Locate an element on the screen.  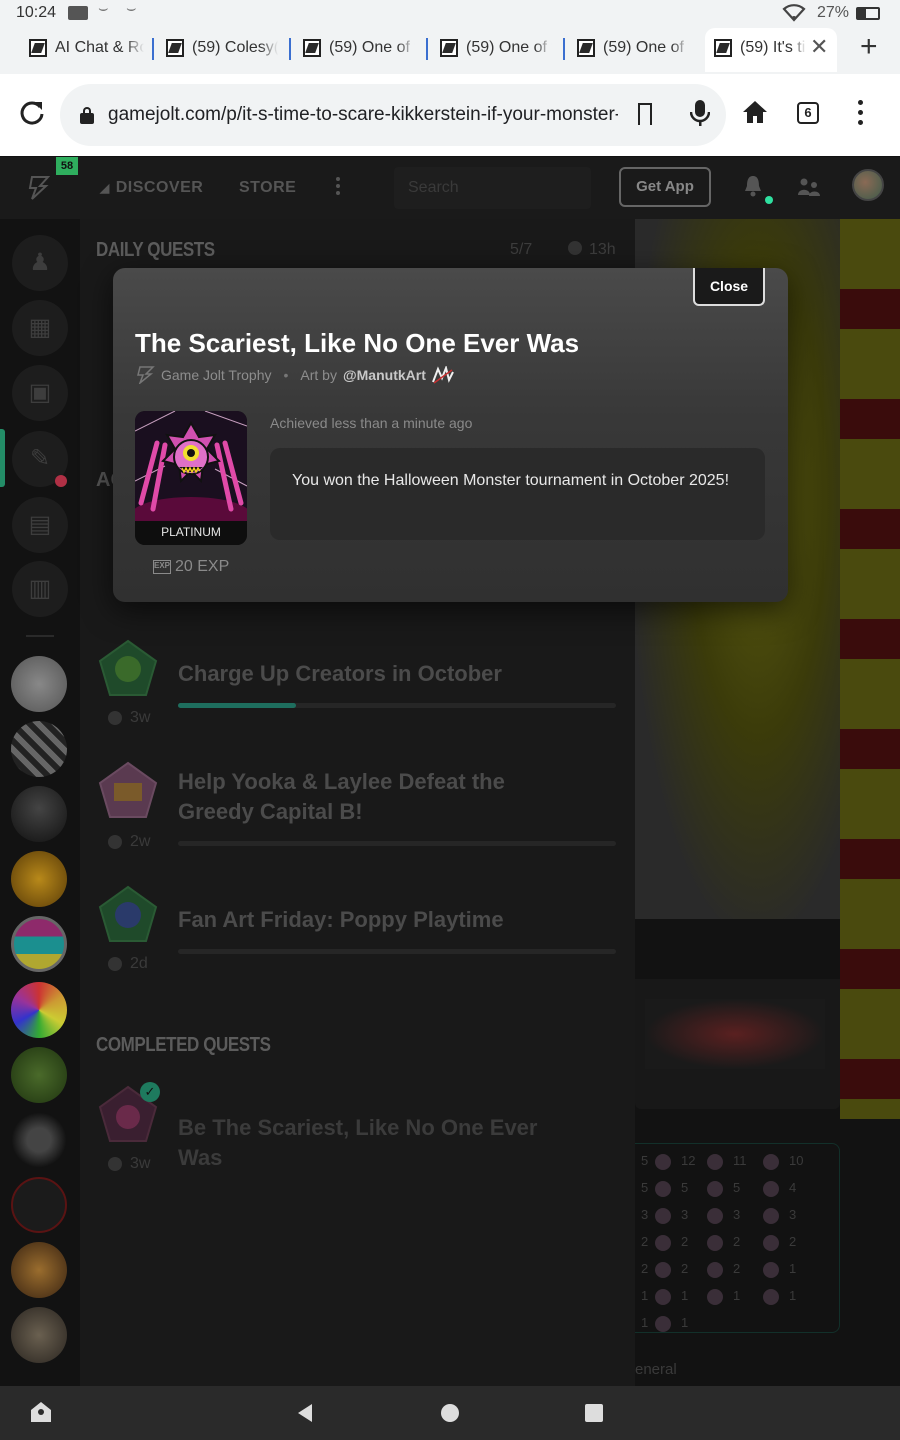
trophy-title: The Scariest, Like No One Ever Was is located at coordinates (357, 343).